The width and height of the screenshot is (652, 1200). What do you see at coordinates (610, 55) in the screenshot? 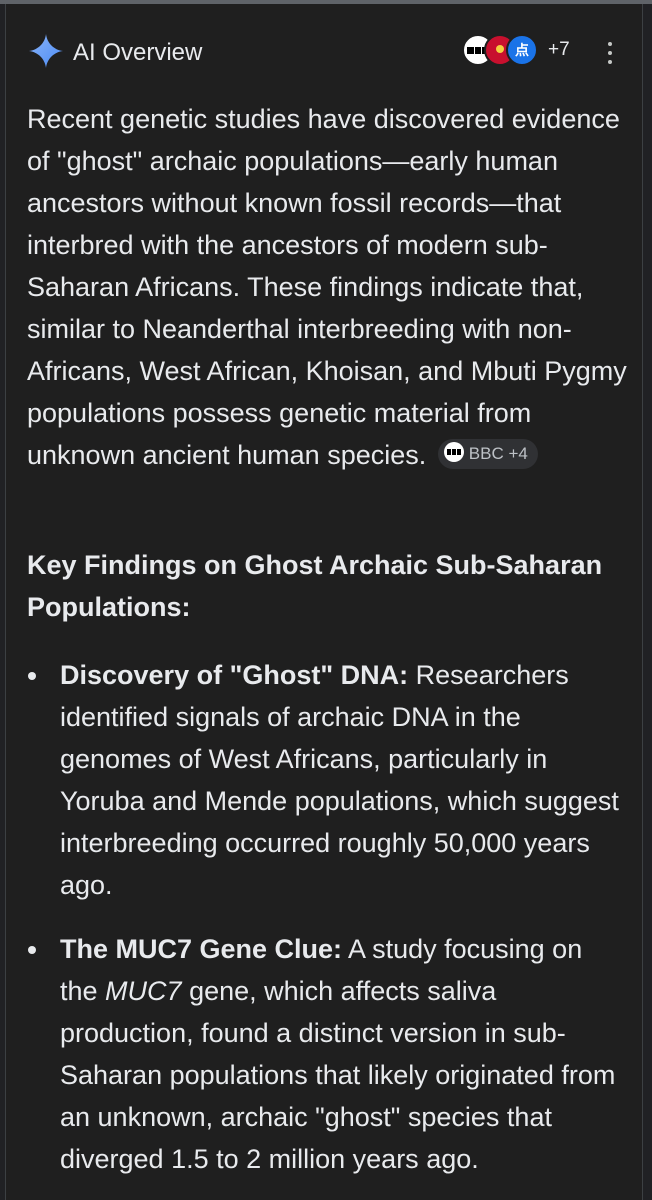
I see `more-vert-icon` at bounding box center [610, 55].